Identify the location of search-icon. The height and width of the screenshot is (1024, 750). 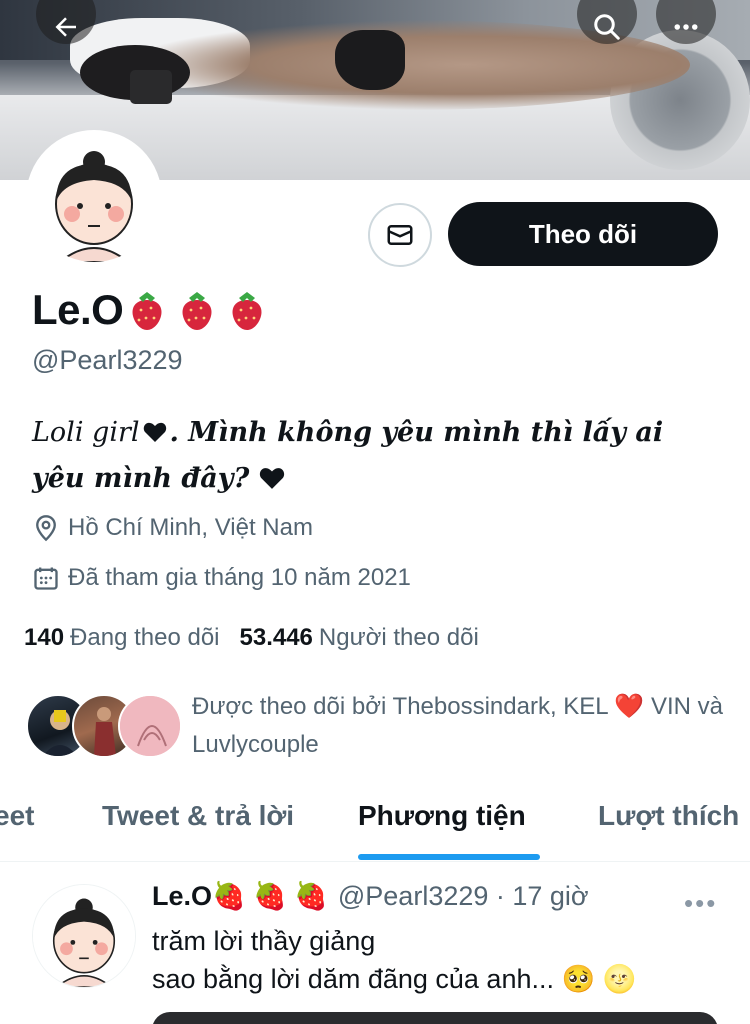
(607, 27).